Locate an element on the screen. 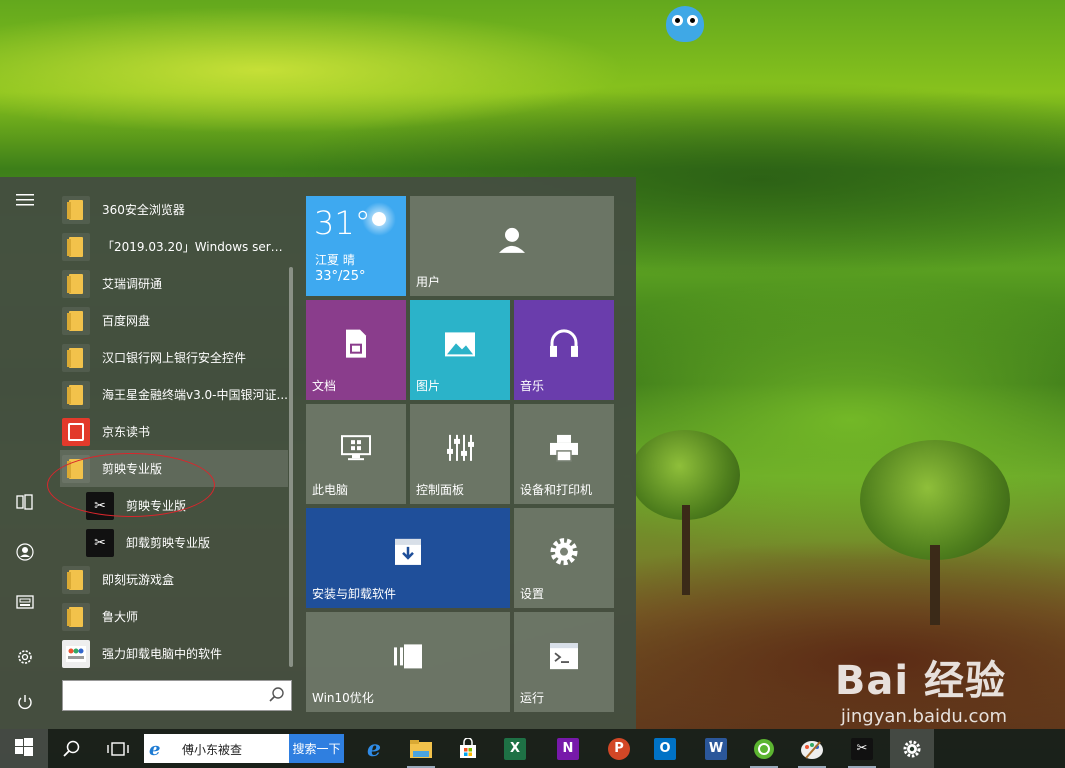 This screenshot has height=768, width=1065. start-search-input is located at coordinates (167, 696).